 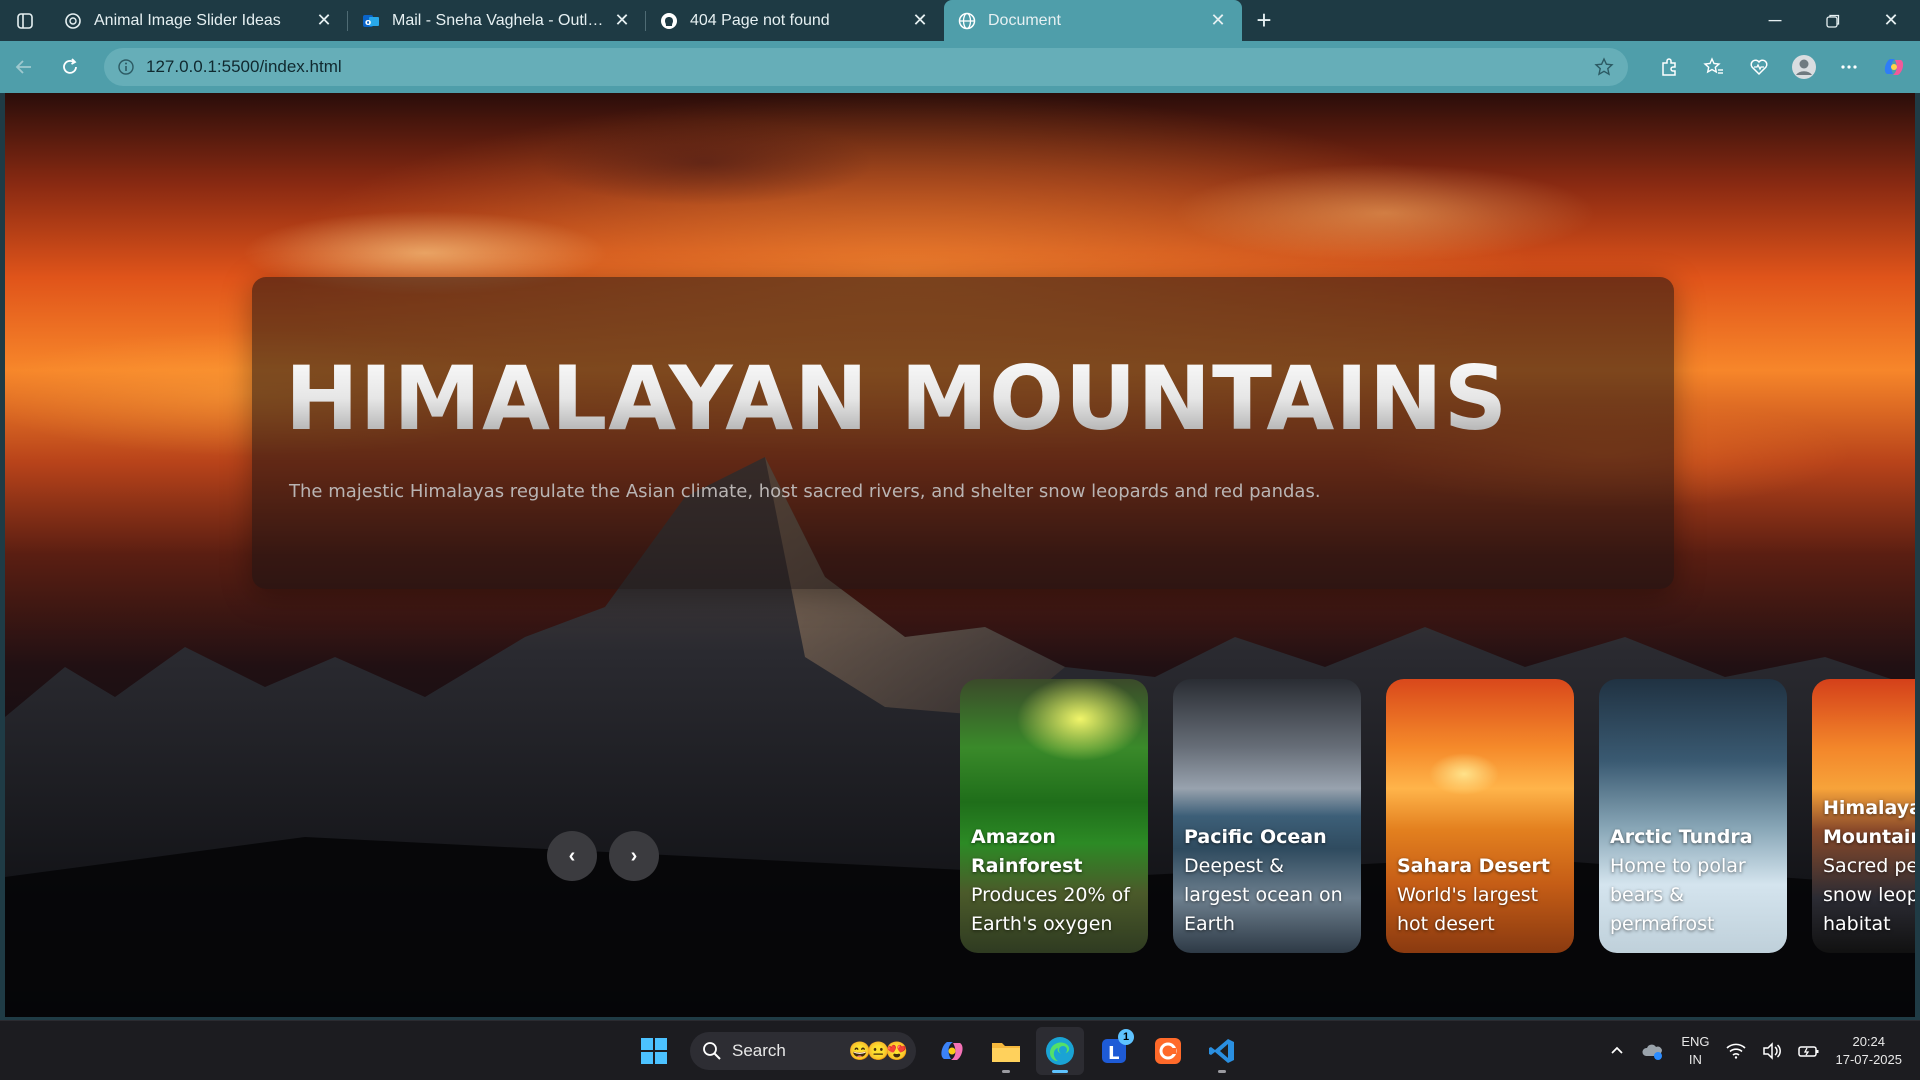 I want to click on tab-outlook-mail: o Mail - Sneha Vaghela - Outlook ✕, so click(x=497, y=20).